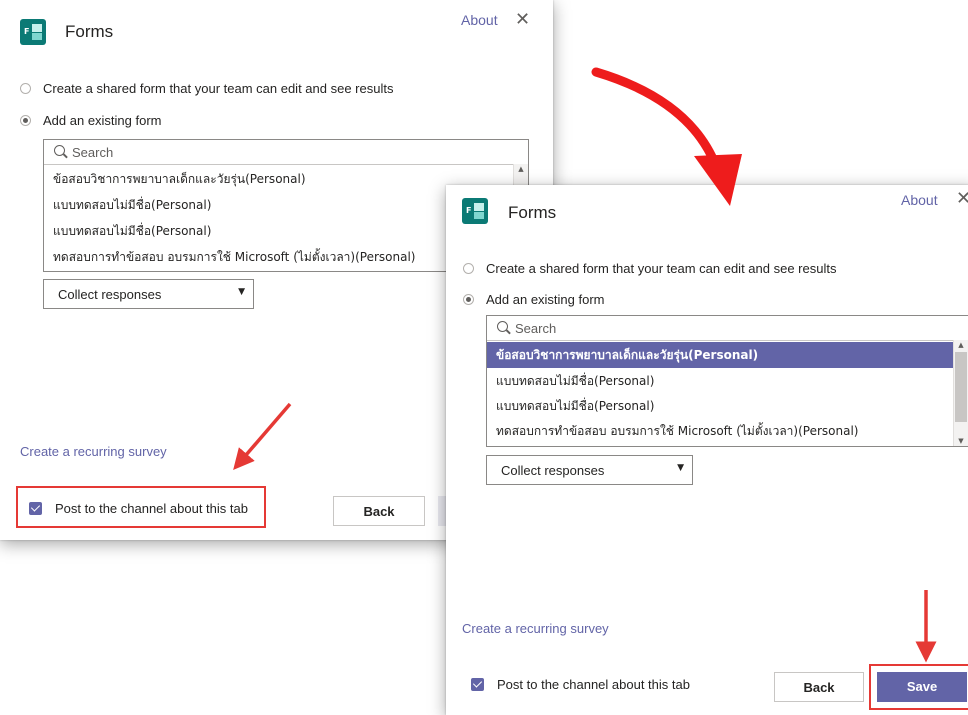  What do you see at coordinates (656, 119) in the screenshot?
I see `curved-arrow` at bounding box center [656, 119].